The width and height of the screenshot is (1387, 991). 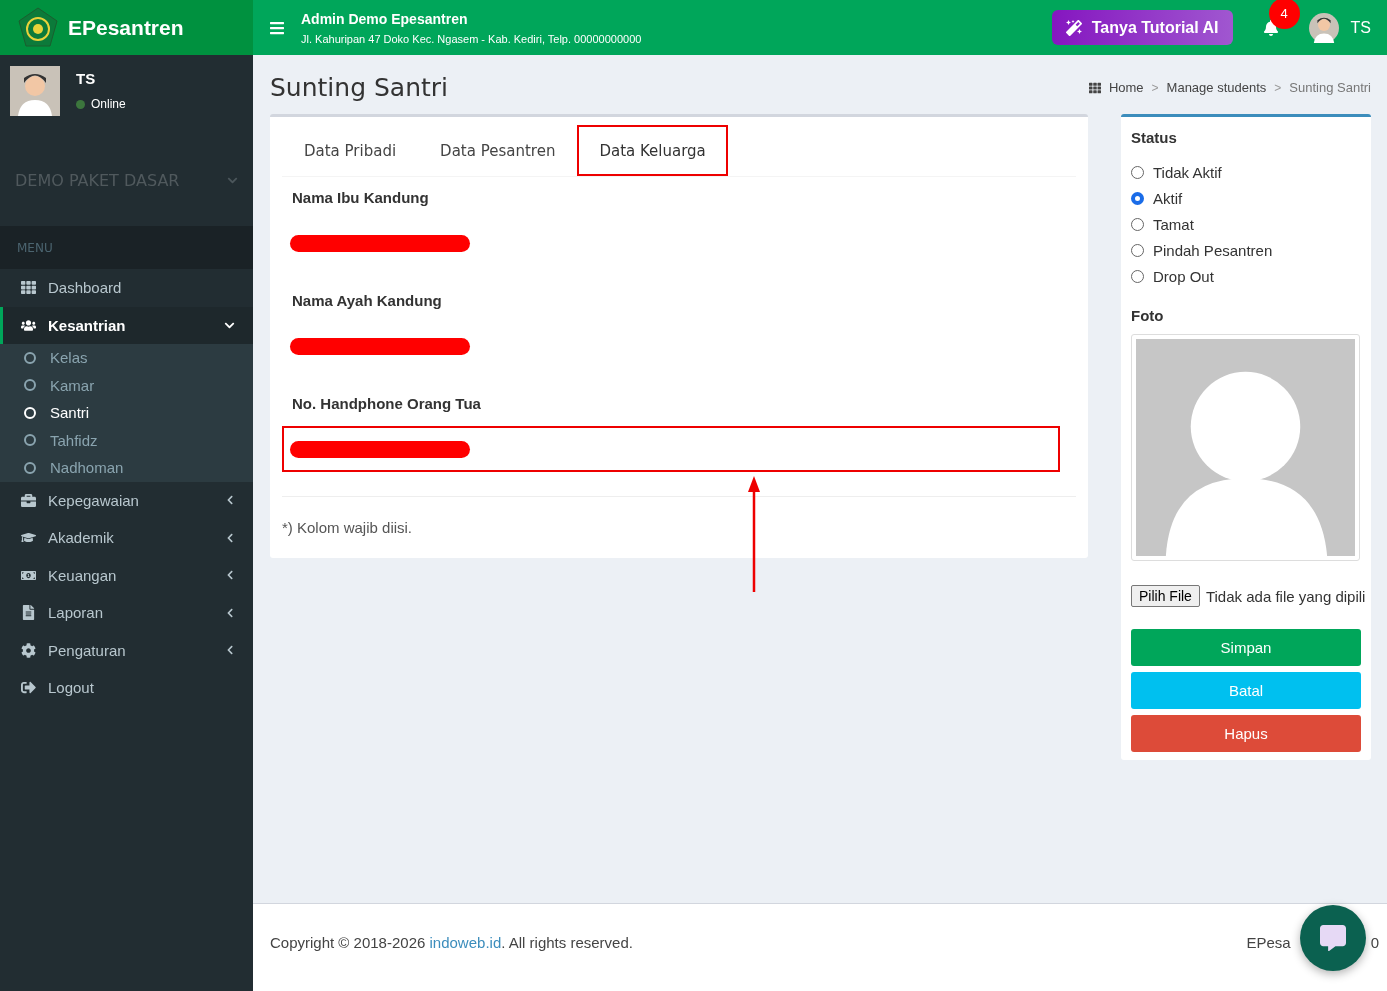 I want to click on ai-tutorial-button: Tanya Tutorial AI, so click(x=1142, y=27).